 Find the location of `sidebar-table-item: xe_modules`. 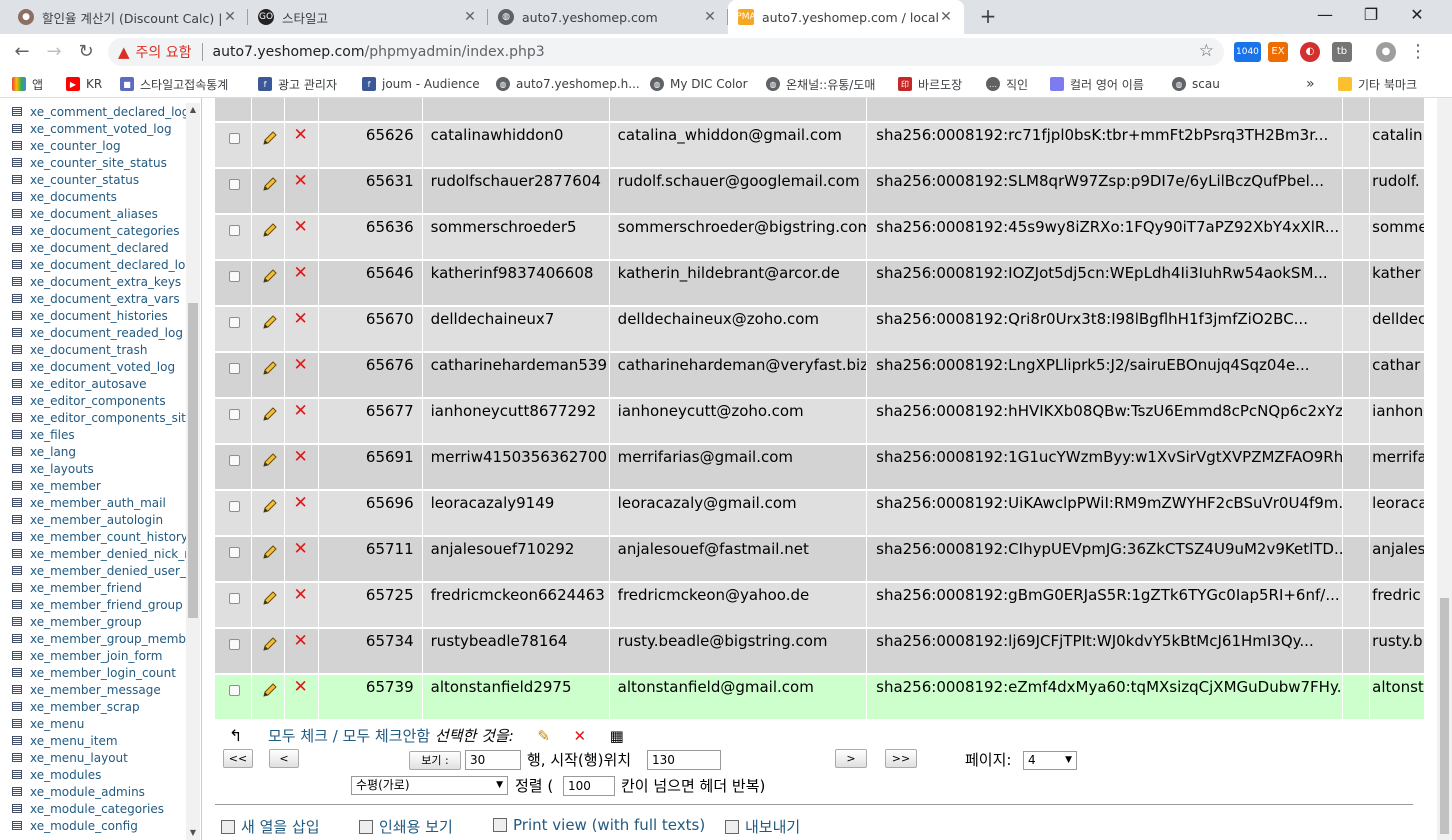

sidebar-table-item: xe_modules is located at coordinates (93, 774).